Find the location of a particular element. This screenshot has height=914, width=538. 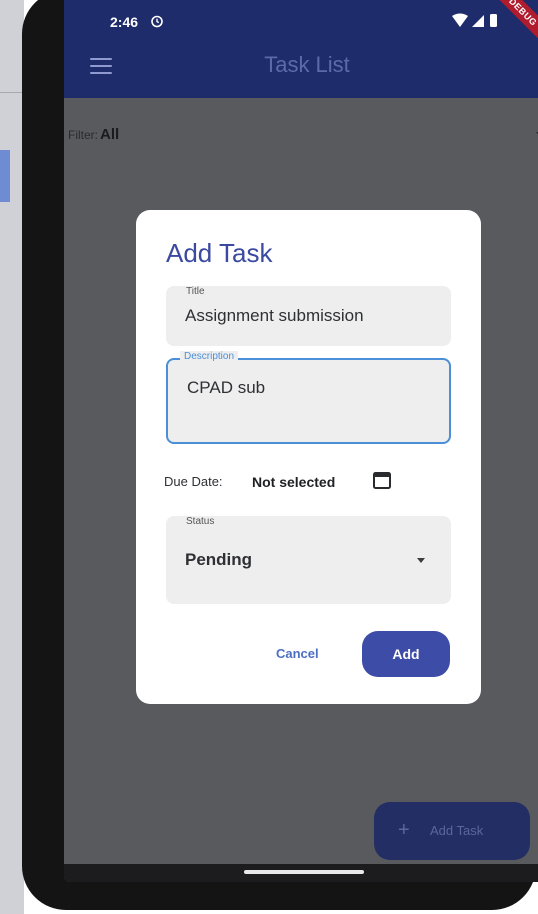

description-field-label: Description is located at coordinates (209, 356).